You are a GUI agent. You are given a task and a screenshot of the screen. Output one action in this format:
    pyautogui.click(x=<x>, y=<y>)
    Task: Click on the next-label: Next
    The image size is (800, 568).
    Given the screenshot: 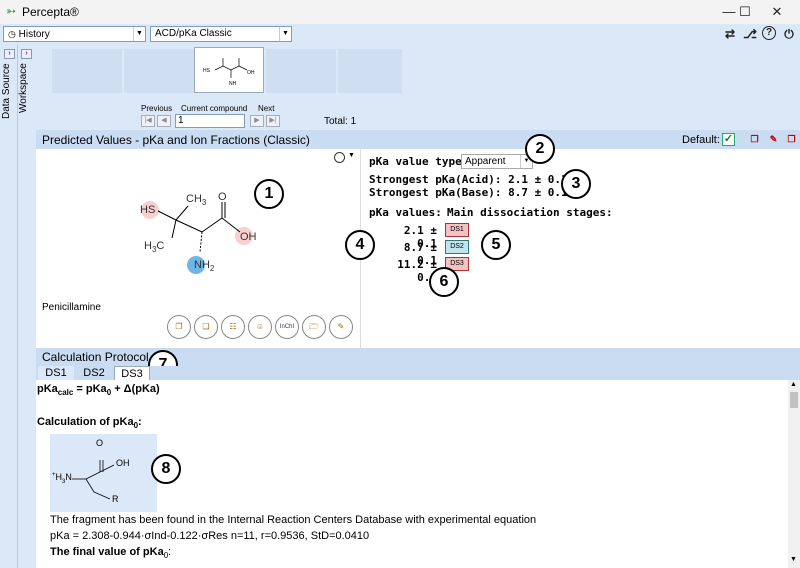 What is the action you would take?
    pyautogui.click(x=266, y=108)
    